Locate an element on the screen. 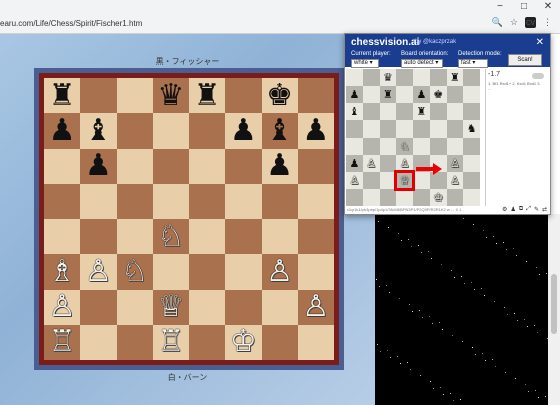 The width and height of the screenshot is (560, 405). toolbar-icon: ⤢ is located at coordinates (528, 209).